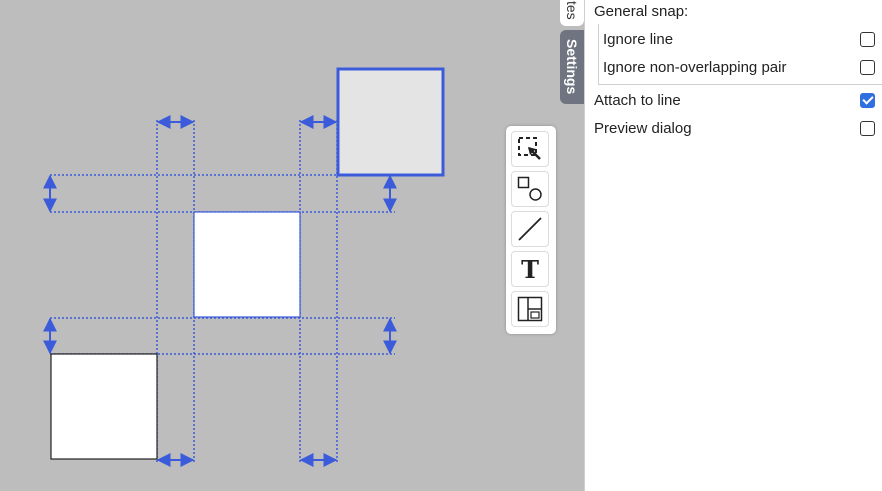 The width and height of the screenshot is (882, 491). What do you see at coordinates (867, 128) in the screenshot?
I see `preview-dialog-checkbox` at bounding box center [867, 128].